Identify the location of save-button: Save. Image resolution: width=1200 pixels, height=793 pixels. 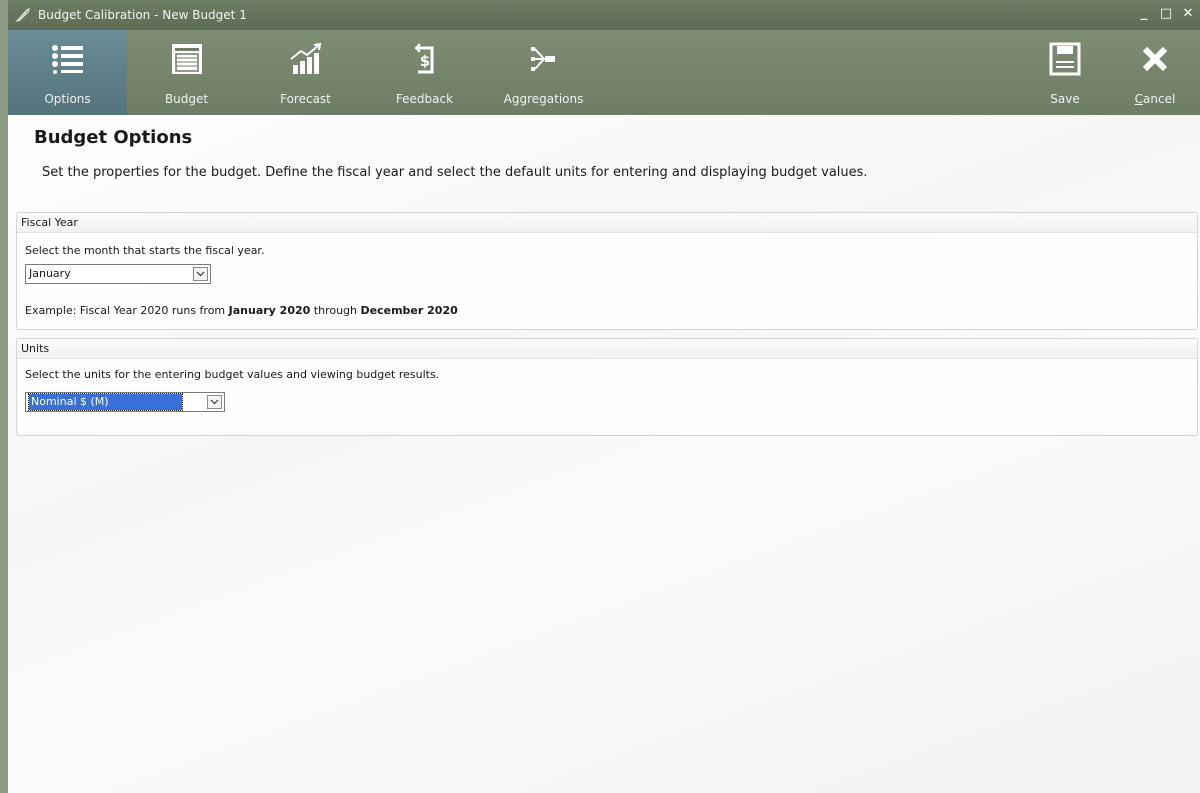
(1065, 72).